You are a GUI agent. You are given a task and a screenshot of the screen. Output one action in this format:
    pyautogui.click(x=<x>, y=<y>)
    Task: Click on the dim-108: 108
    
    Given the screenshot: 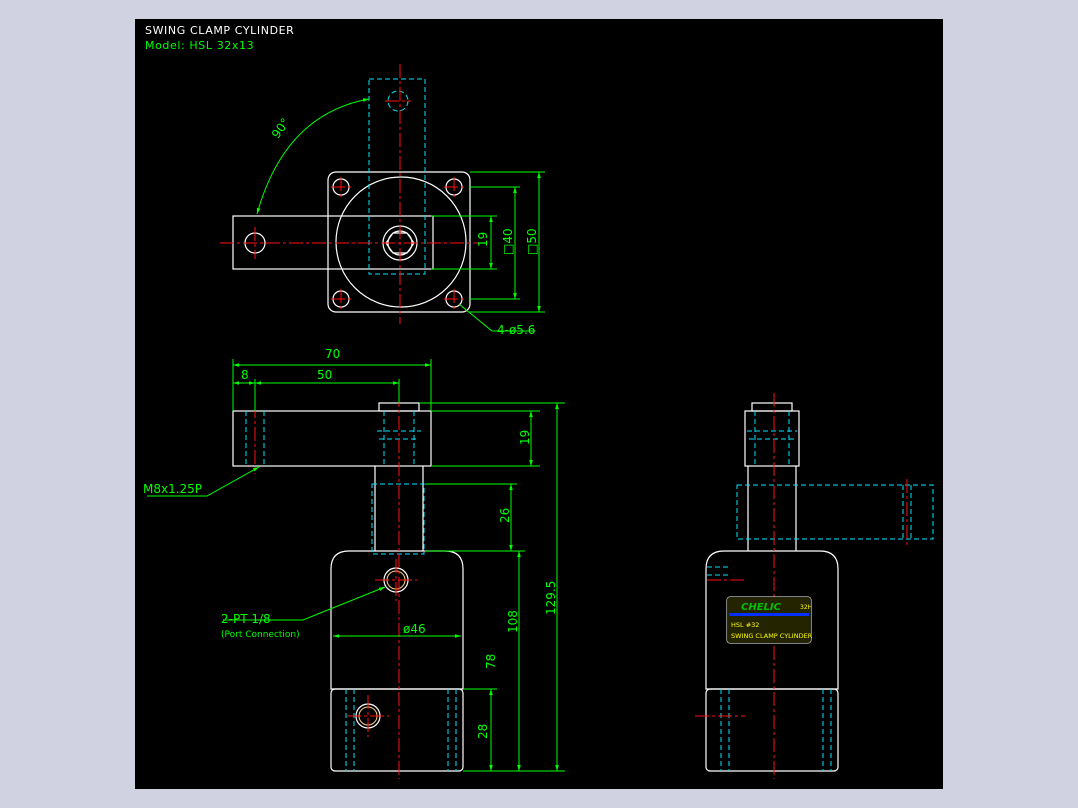 What is the action you would take?
    pyautogui.click(x=513, y=621)
    